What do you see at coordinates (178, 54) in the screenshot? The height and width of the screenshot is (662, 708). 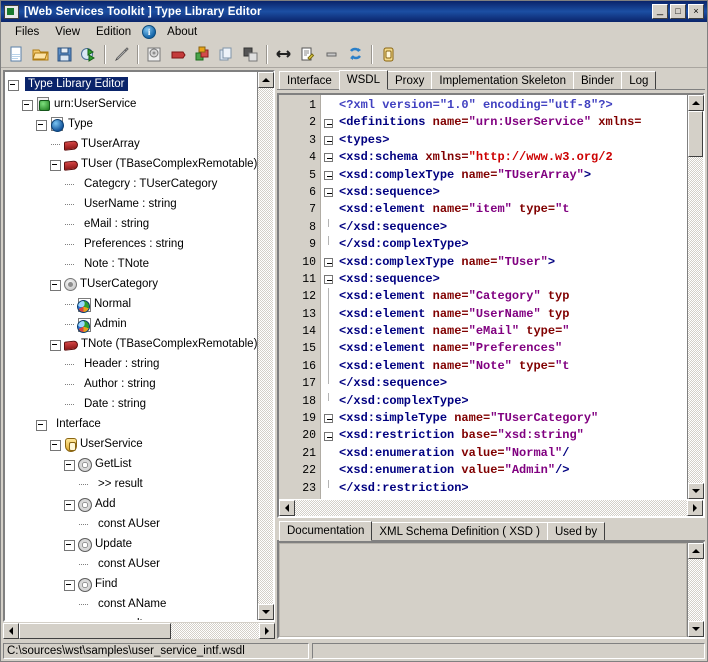 I see `book-icon` at bounding box center [178, 54].